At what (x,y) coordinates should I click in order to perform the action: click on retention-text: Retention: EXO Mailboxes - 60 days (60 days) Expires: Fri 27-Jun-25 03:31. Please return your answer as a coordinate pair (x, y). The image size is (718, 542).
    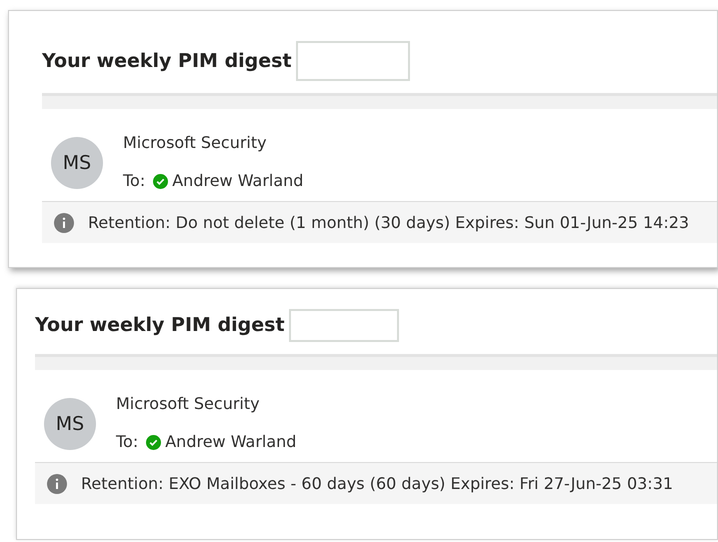
    Looking at the image, I should click on (377, 483).